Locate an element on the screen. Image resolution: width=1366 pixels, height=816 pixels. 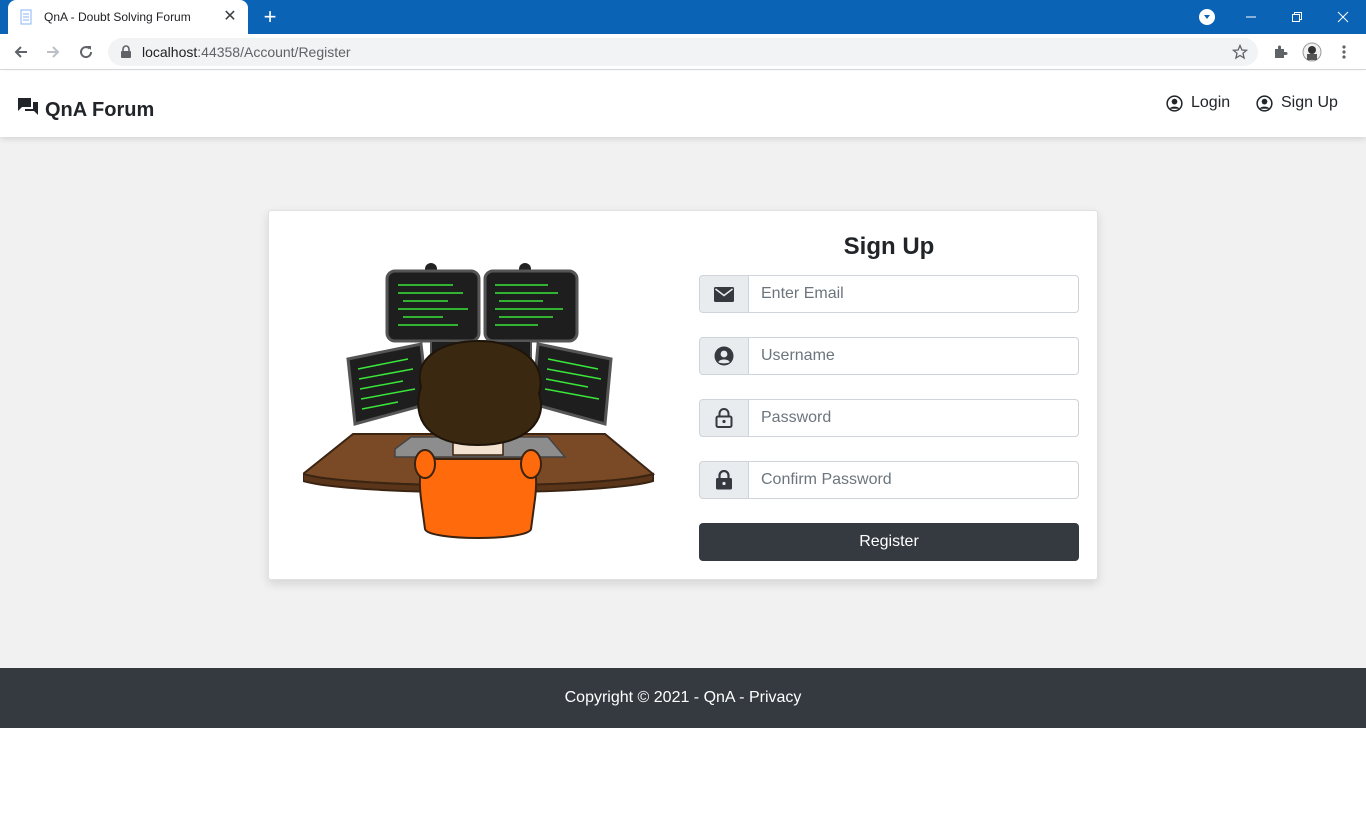
address-bar: localhost:44358/Account/Register is located at coordinates (683, 52).